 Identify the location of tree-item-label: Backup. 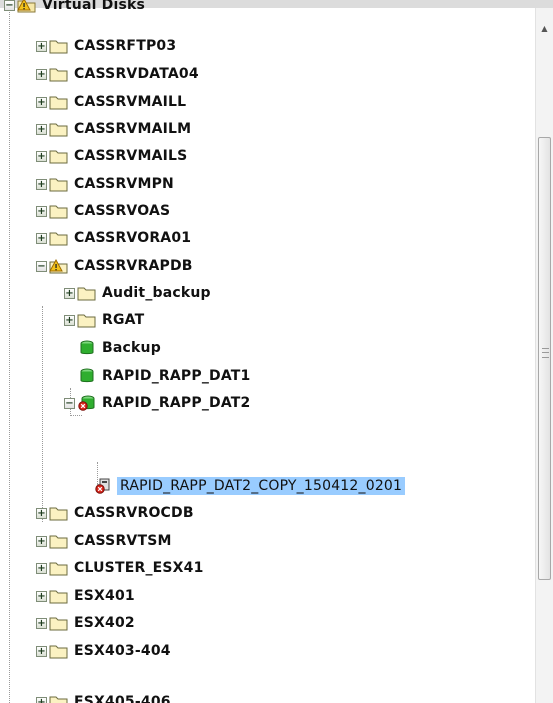
(131, 348).